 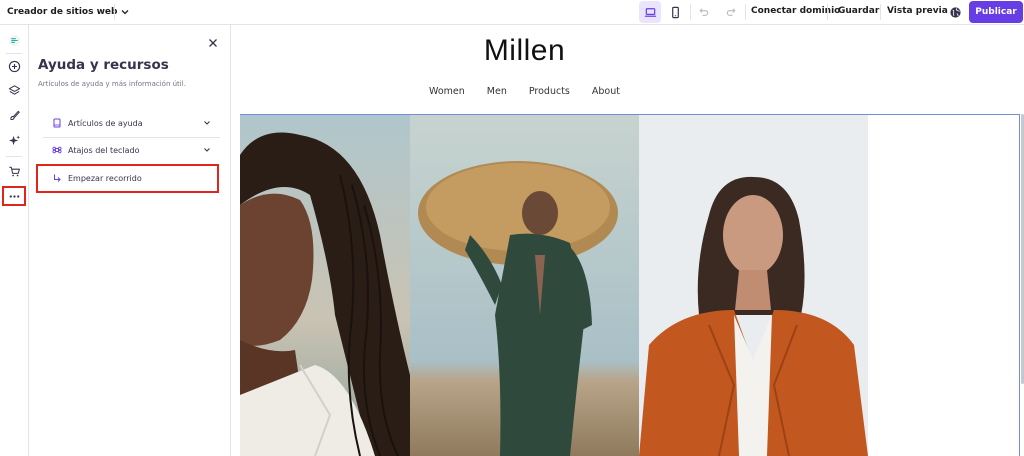 I want to click on panel-title: Ayuda y recursos, so click(x=103, y=65).